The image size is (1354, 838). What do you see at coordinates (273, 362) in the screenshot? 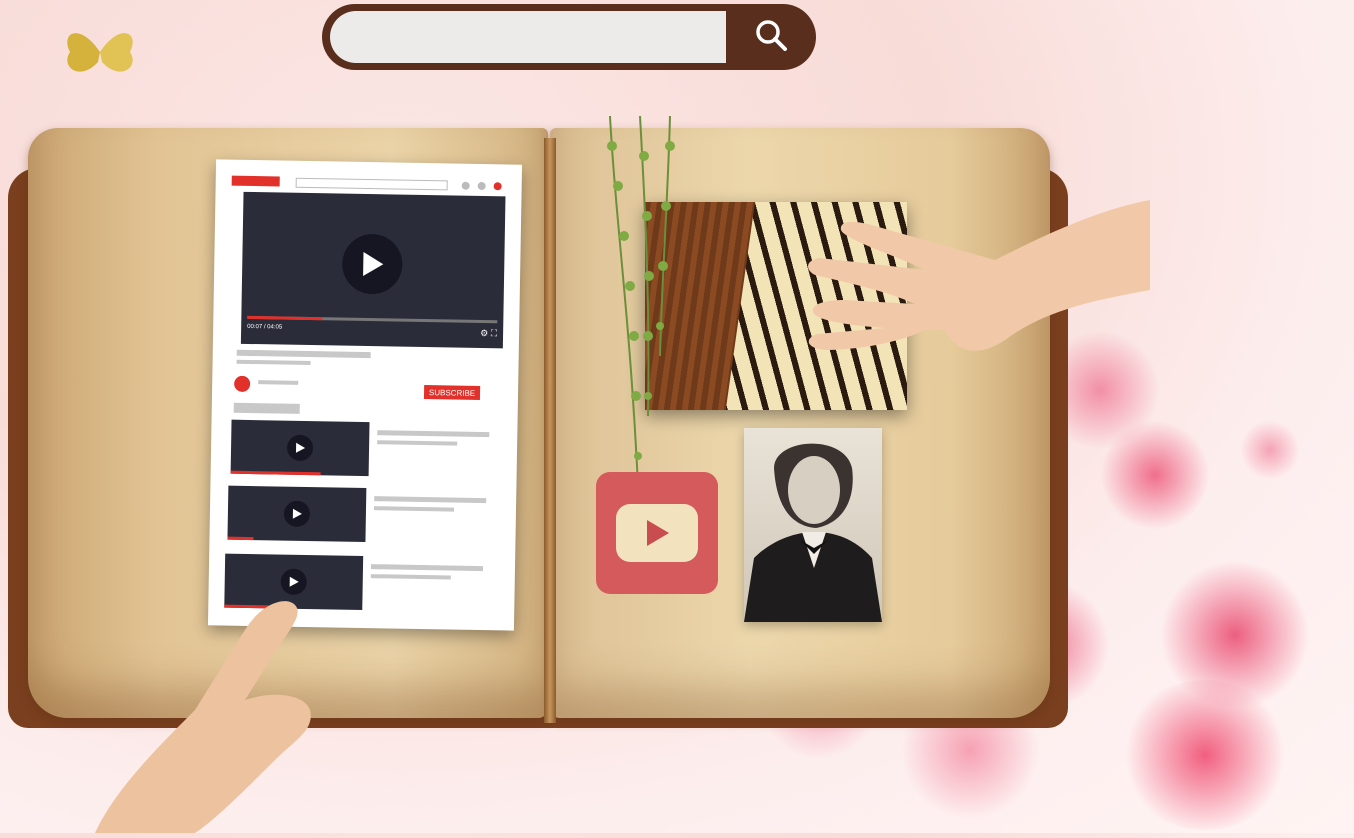
I see `video-meta-placeholder` at bounding box center [273, 362].